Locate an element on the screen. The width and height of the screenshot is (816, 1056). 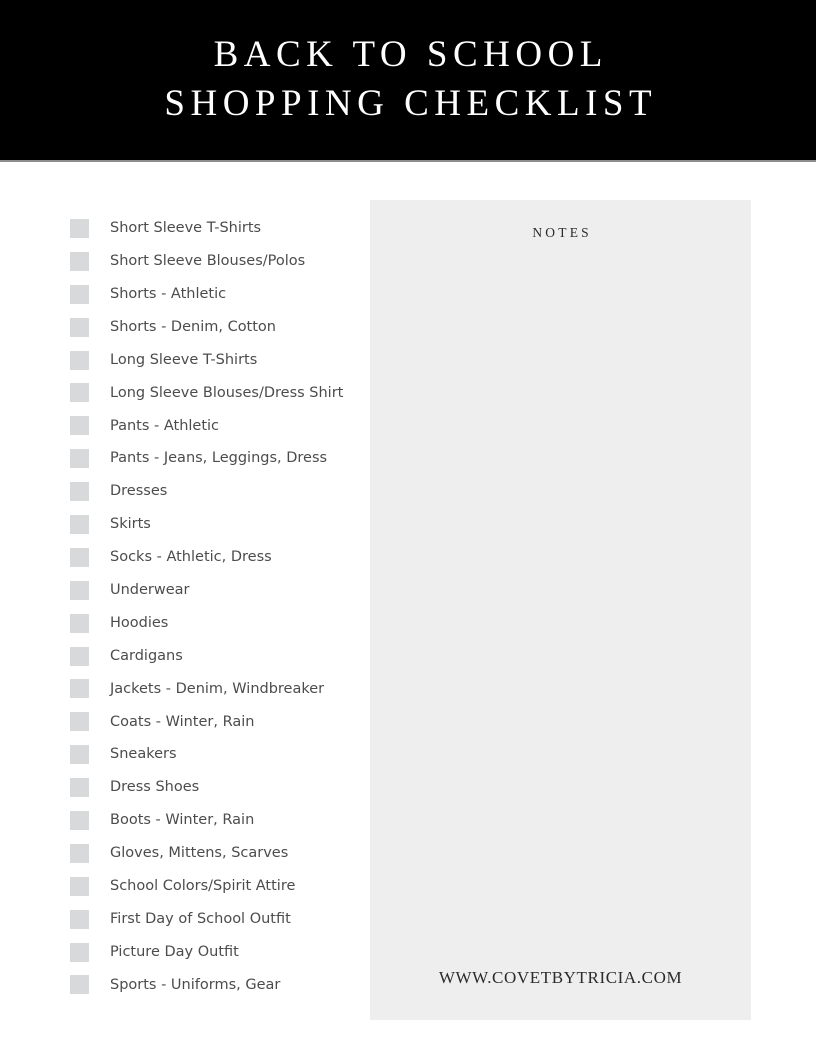
checklist-row: Long Sleeve T-Shirts is located at coordinates (215, 360).